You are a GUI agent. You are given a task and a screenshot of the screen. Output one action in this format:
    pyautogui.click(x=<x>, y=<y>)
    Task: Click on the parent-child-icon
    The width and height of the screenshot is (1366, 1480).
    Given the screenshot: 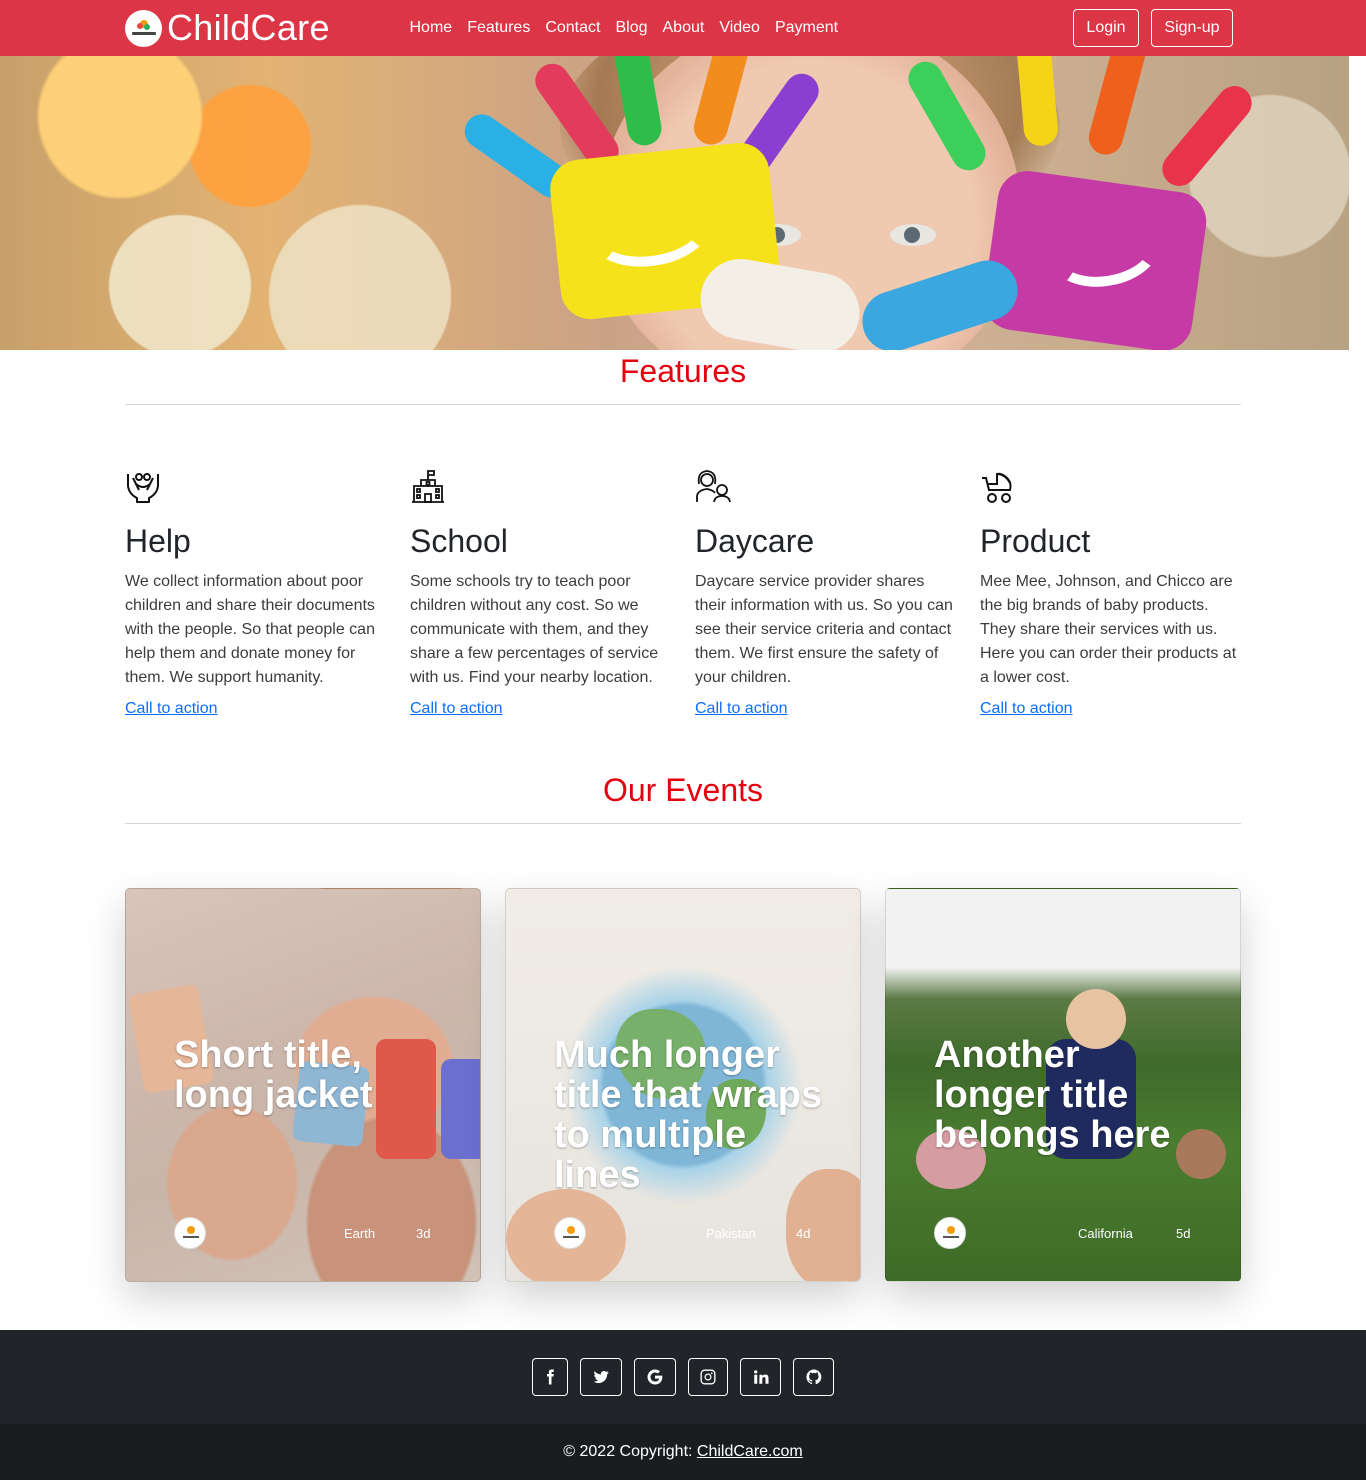 What is the action you would take?
    pyautogui.click(x=713, y=486)
    